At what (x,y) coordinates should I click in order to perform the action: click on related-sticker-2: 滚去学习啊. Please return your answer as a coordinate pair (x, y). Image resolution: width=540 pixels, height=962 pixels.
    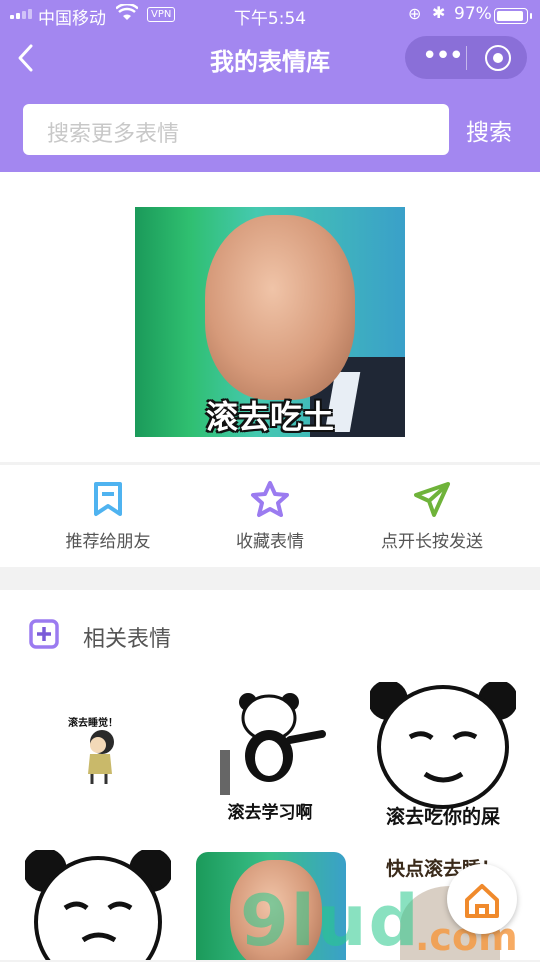
    Looking at the image, I should click on (270, 755).